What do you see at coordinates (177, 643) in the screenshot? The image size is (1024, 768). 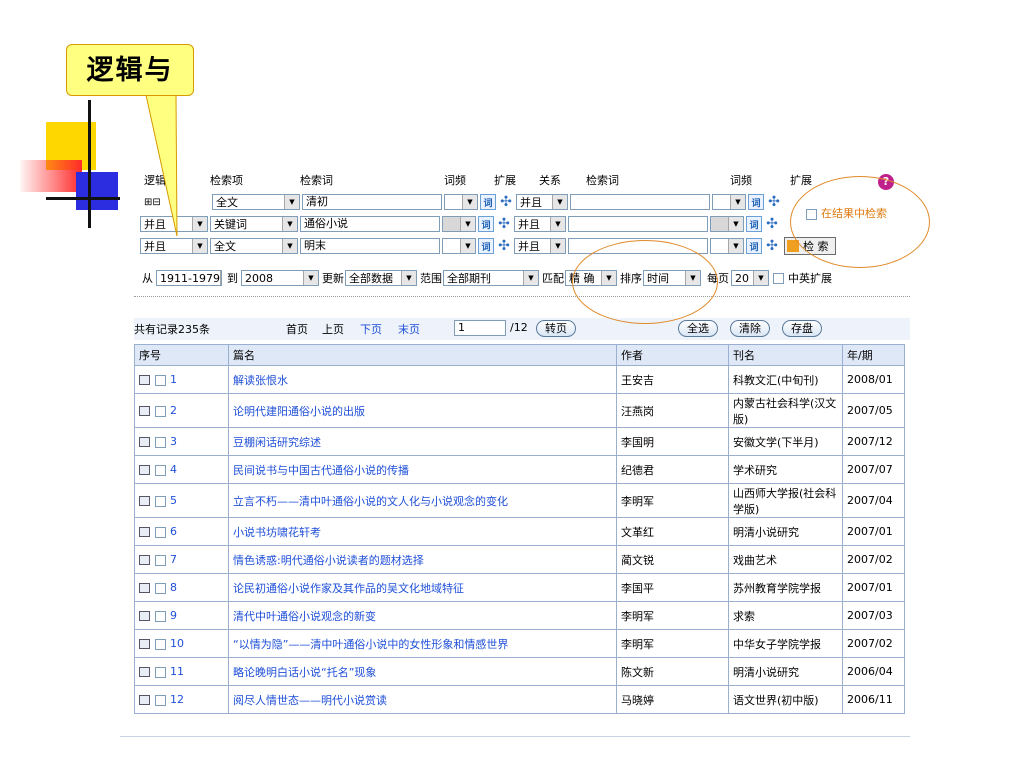 I see `row-number: 10` at bounding box center [177, 643].